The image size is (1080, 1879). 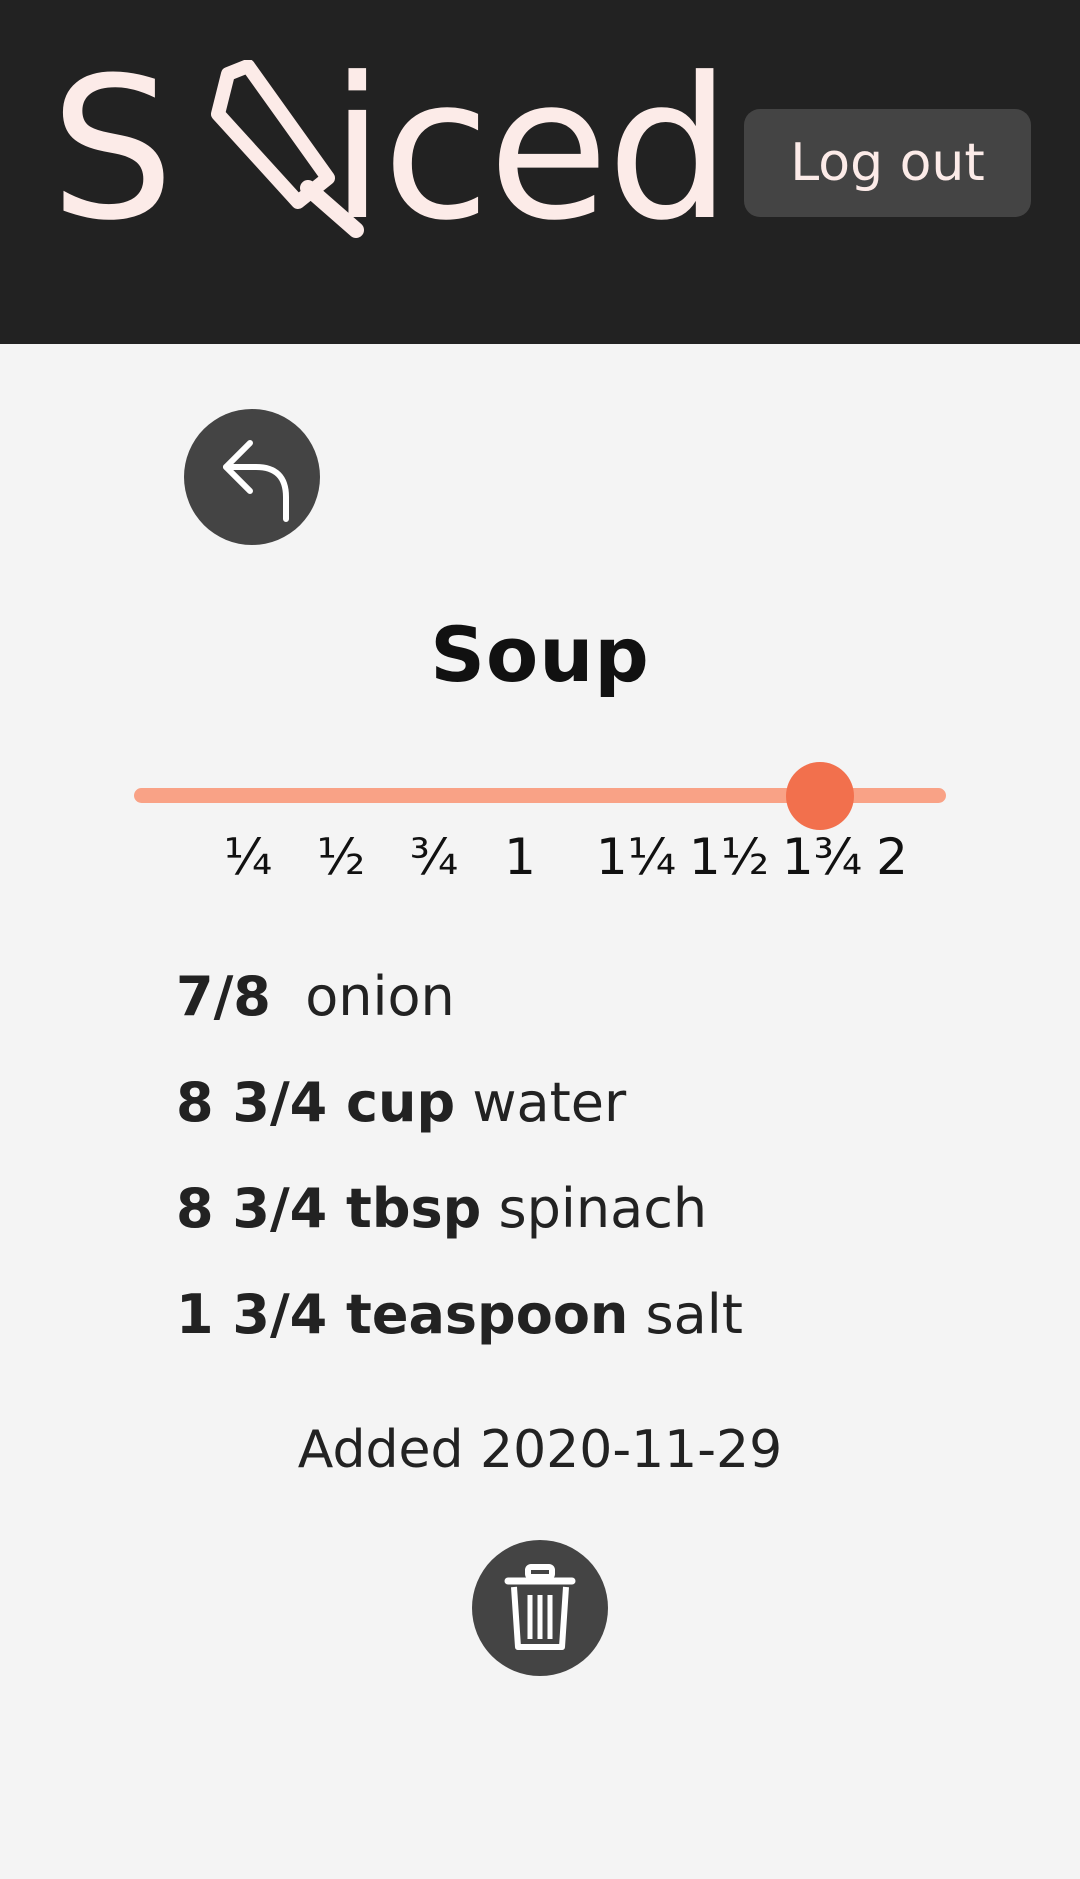 What do you see at coordinates (540, 1450) in the screenshot?
I see `added-date: Added 2020-11-29` at bounding box center [540, 1450].